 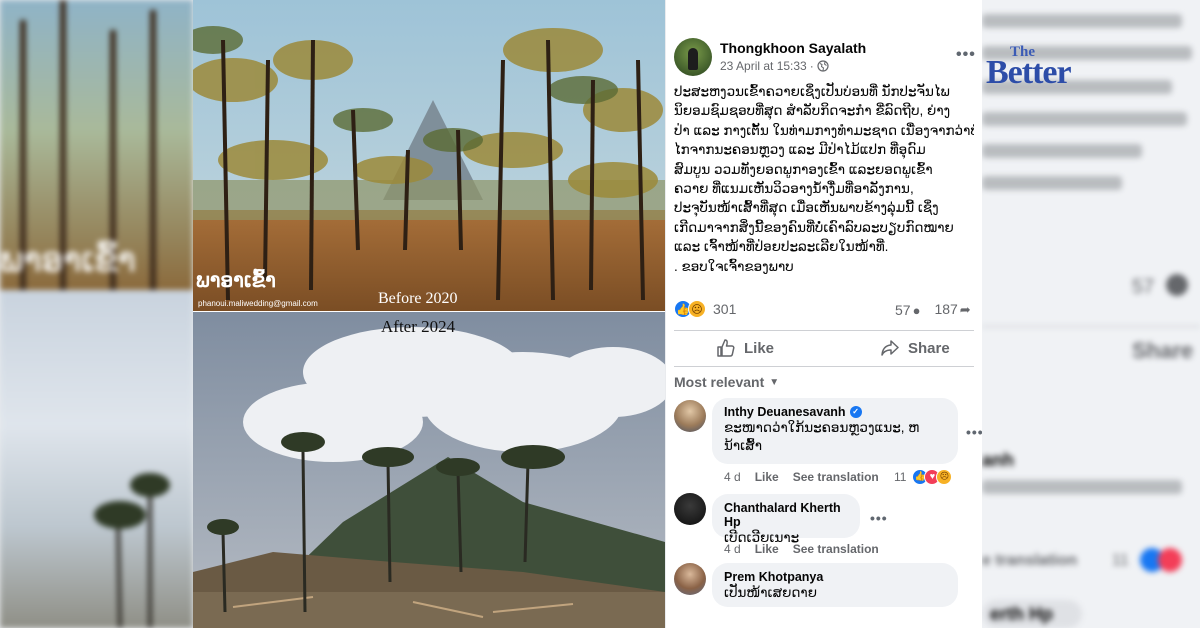 I want to click on brand-word: Better, so click(x=1029, y=72).